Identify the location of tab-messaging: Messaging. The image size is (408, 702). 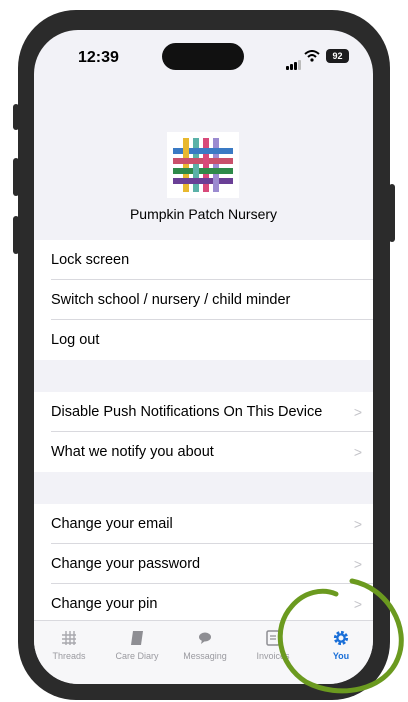
(205, 645).